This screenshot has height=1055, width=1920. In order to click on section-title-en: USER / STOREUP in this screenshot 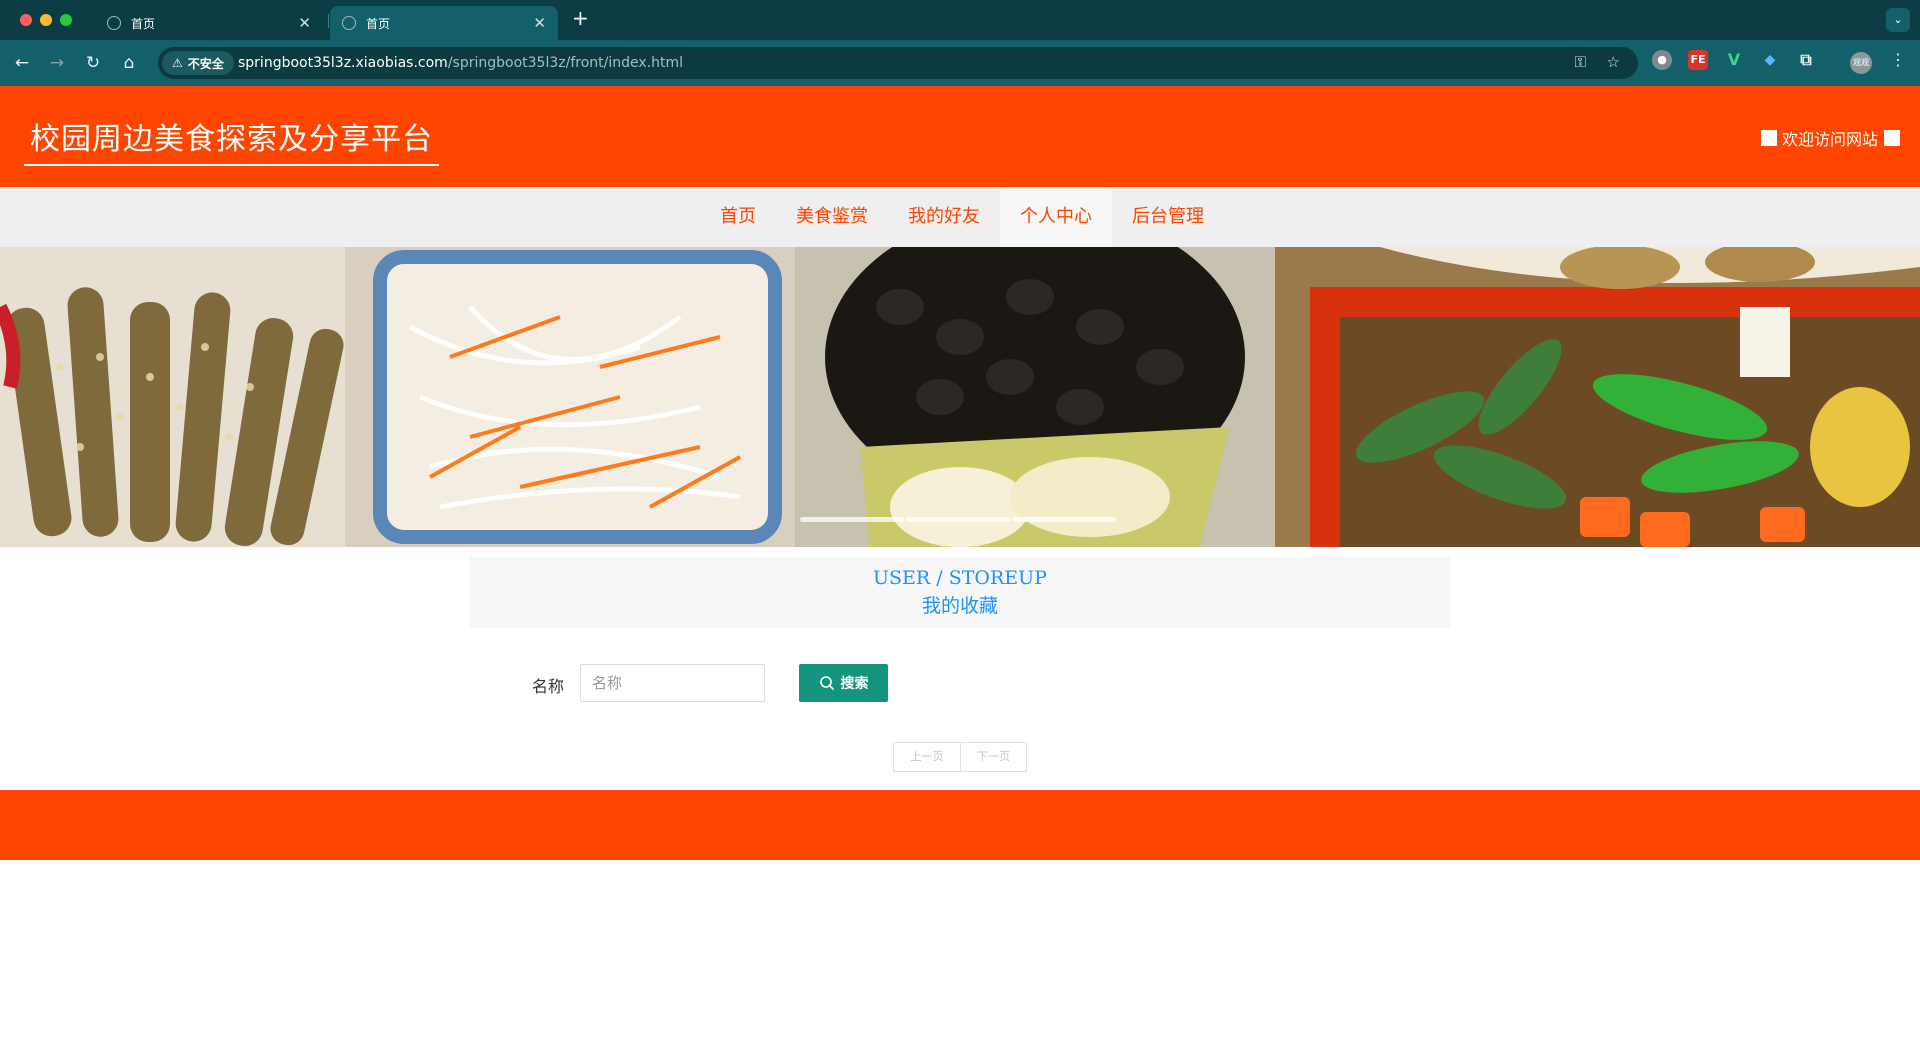, I will do `click(960, 578)`.